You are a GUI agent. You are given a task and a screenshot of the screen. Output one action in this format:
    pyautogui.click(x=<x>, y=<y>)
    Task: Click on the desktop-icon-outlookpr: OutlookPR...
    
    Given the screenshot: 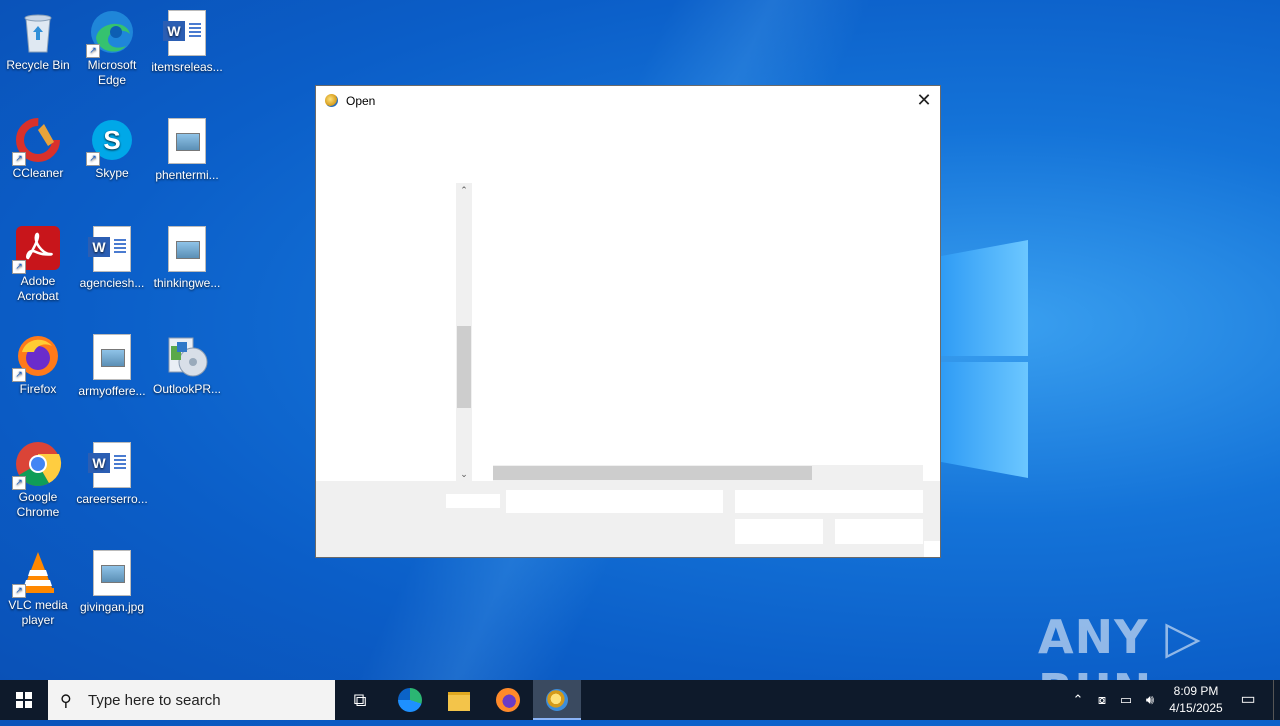 What is the action you would take?
    pyautogui.click(x=187, y=364)
    